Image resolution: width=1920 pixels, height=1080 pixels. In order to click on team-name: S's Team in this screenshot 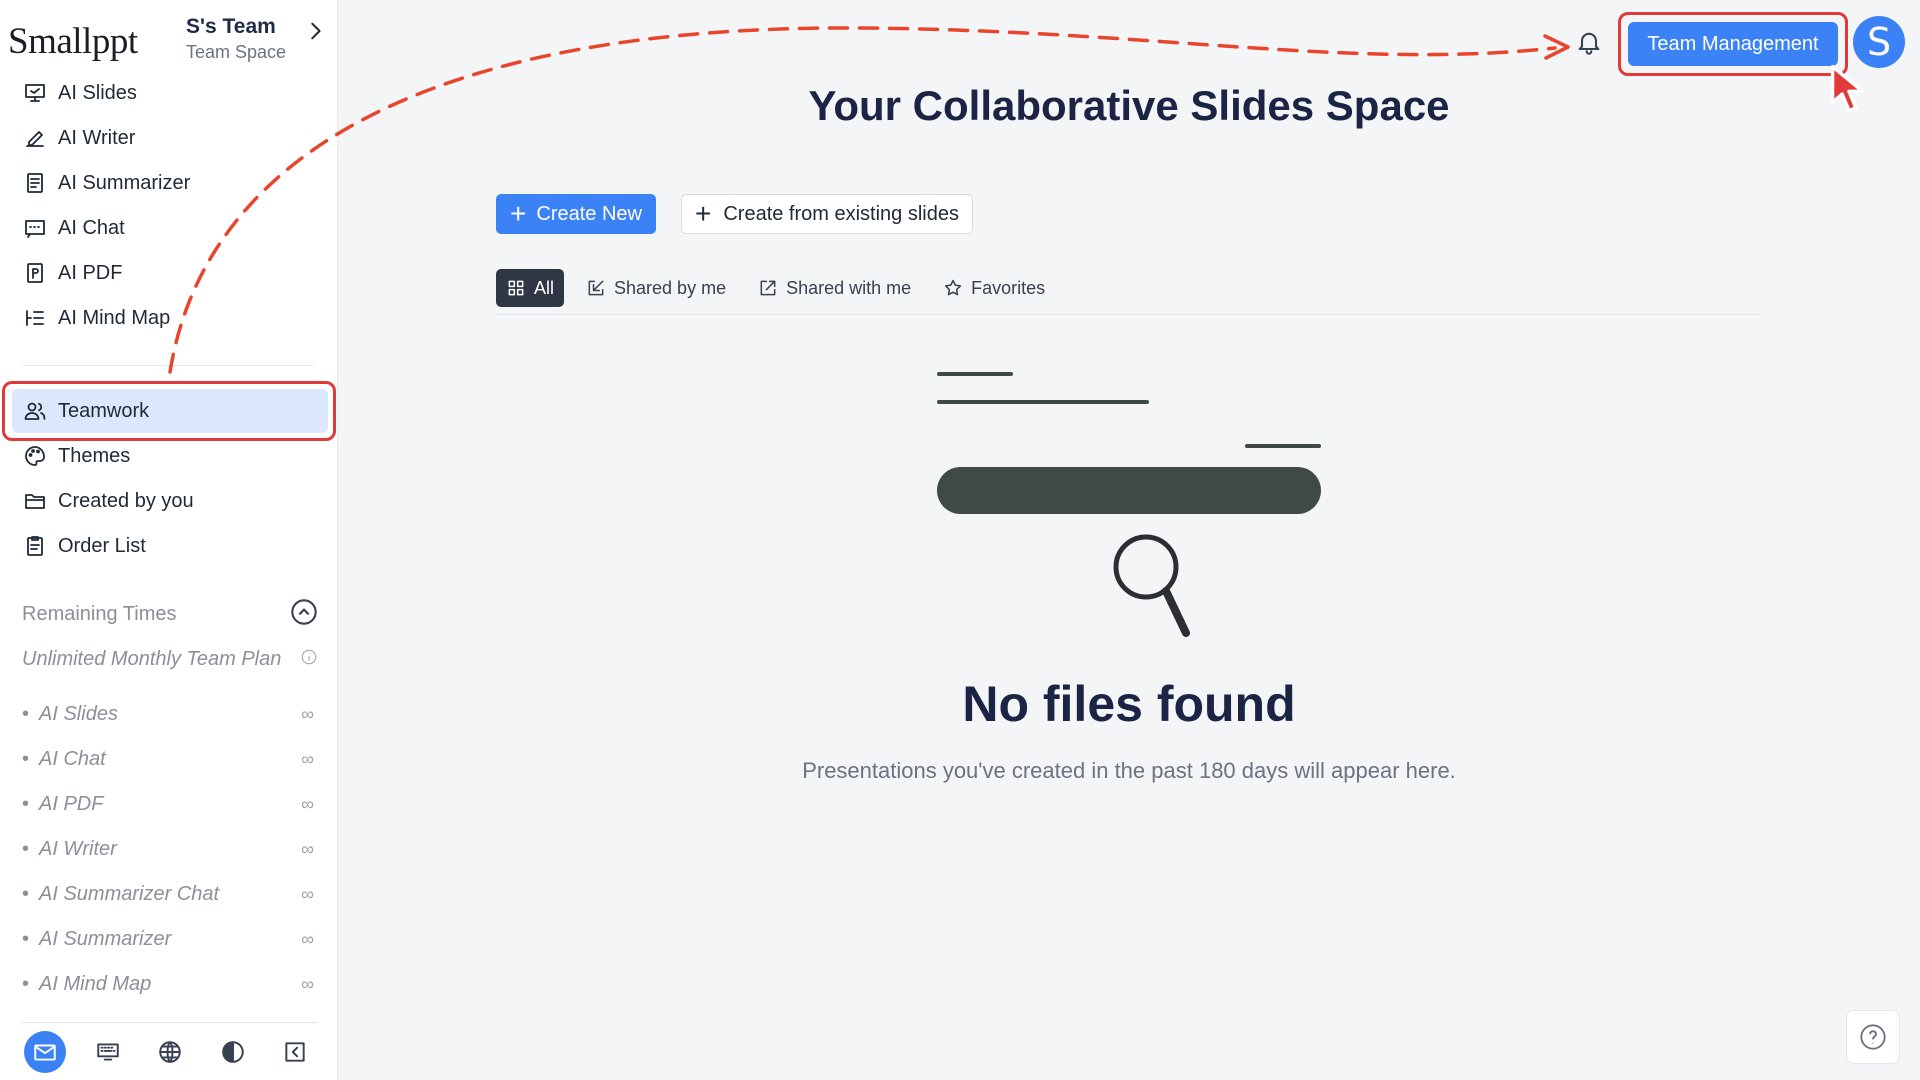, I will do `click(231, 26)`.